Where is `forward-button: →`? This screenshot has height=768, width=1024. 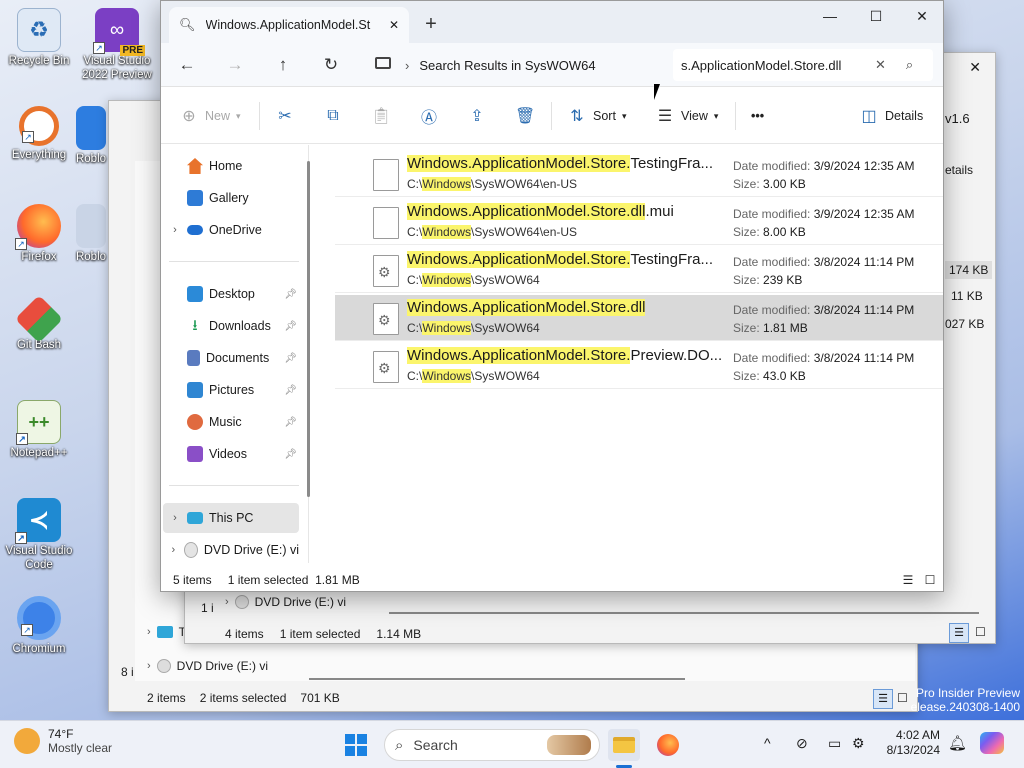
forward-button: → is located at coordinates (235, 65).